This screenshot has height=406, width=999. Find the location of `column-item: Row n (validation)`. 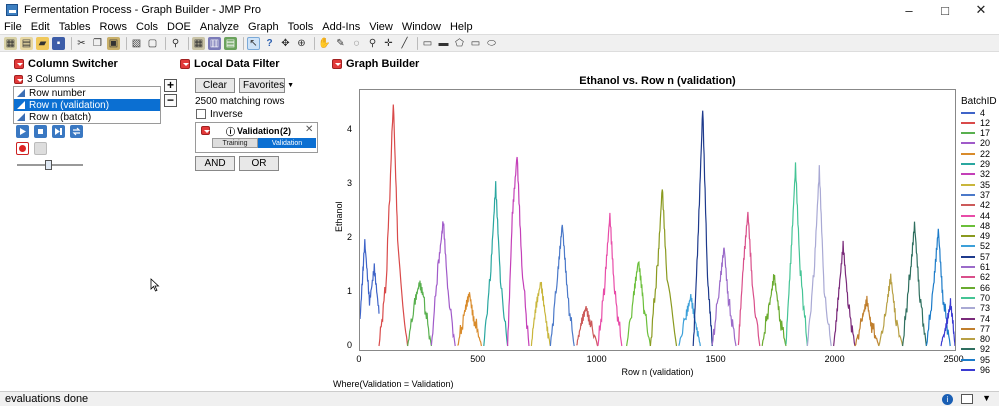

column-item: Row n (validation) is located at coordinates (87, 105).